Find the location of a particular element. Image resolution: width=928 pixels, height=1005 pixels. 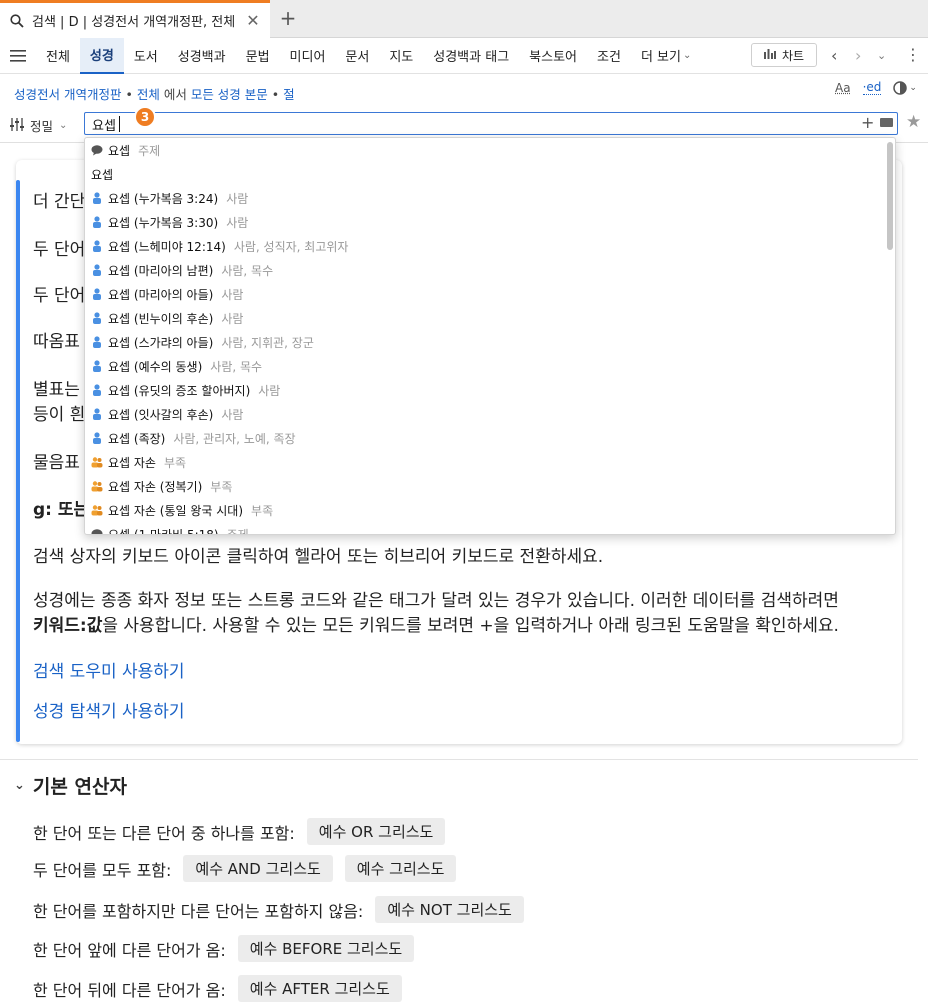

operator-example-chip: 예수 AFTER 그리스도 is located at coordinates (319, 988).